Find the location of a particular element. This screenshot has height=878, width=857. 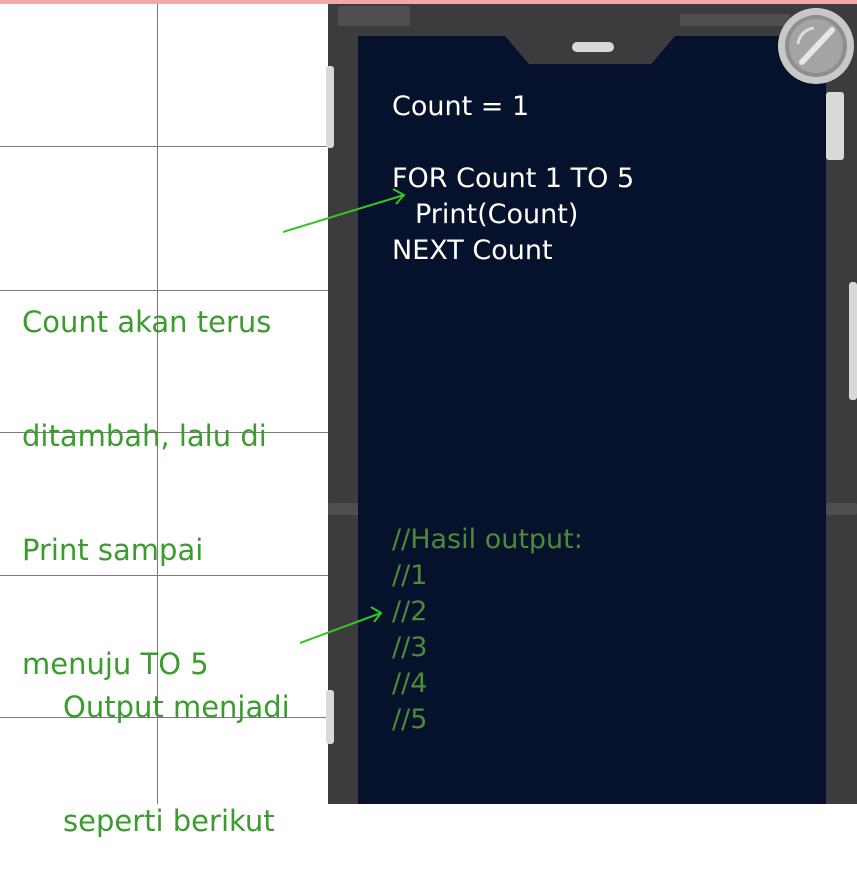

code-line-next: NEXT Count is located at coordinates (472, 250).